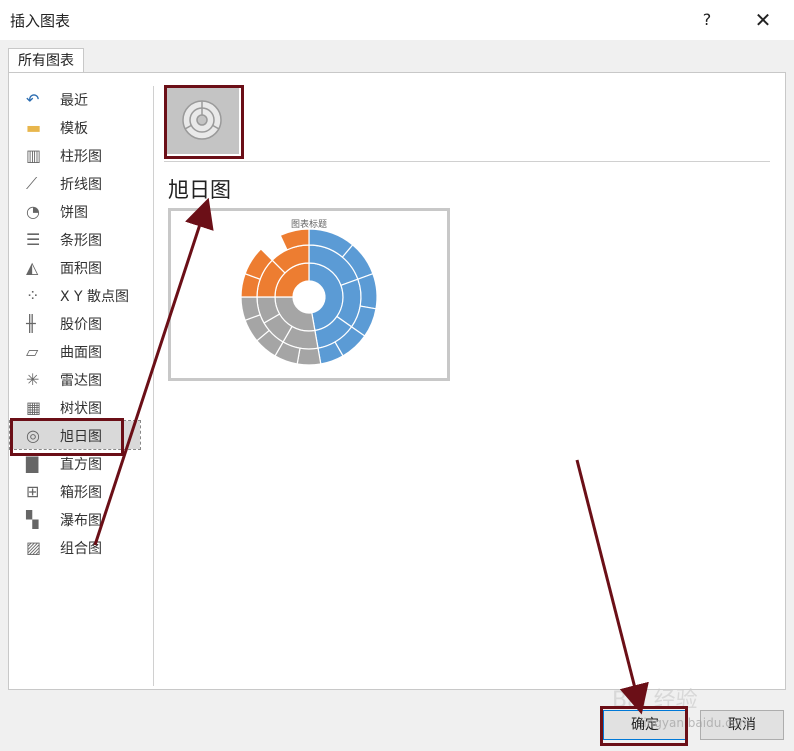 The image size is (794, 751). I want to click on sidebar-item-15: ▚ 瀑布图, so click(75, 519).